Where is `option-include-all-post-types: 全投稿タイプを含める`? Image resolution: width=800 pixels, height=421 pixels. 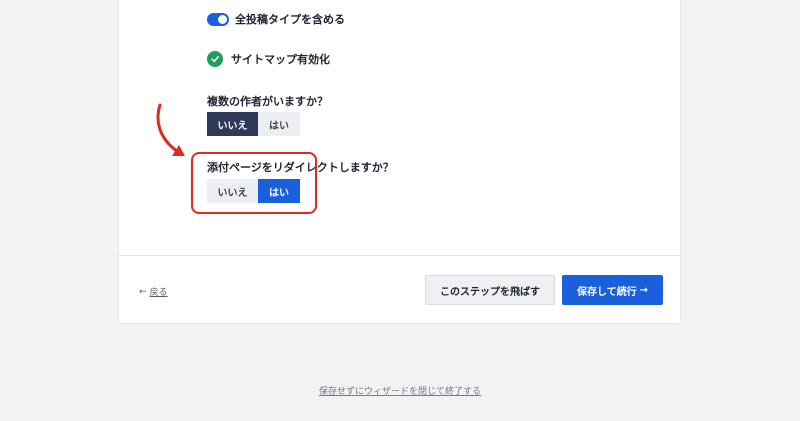 option-include-all-post-types: 全投稿タイプを含める is located at coordinates (276, 19).